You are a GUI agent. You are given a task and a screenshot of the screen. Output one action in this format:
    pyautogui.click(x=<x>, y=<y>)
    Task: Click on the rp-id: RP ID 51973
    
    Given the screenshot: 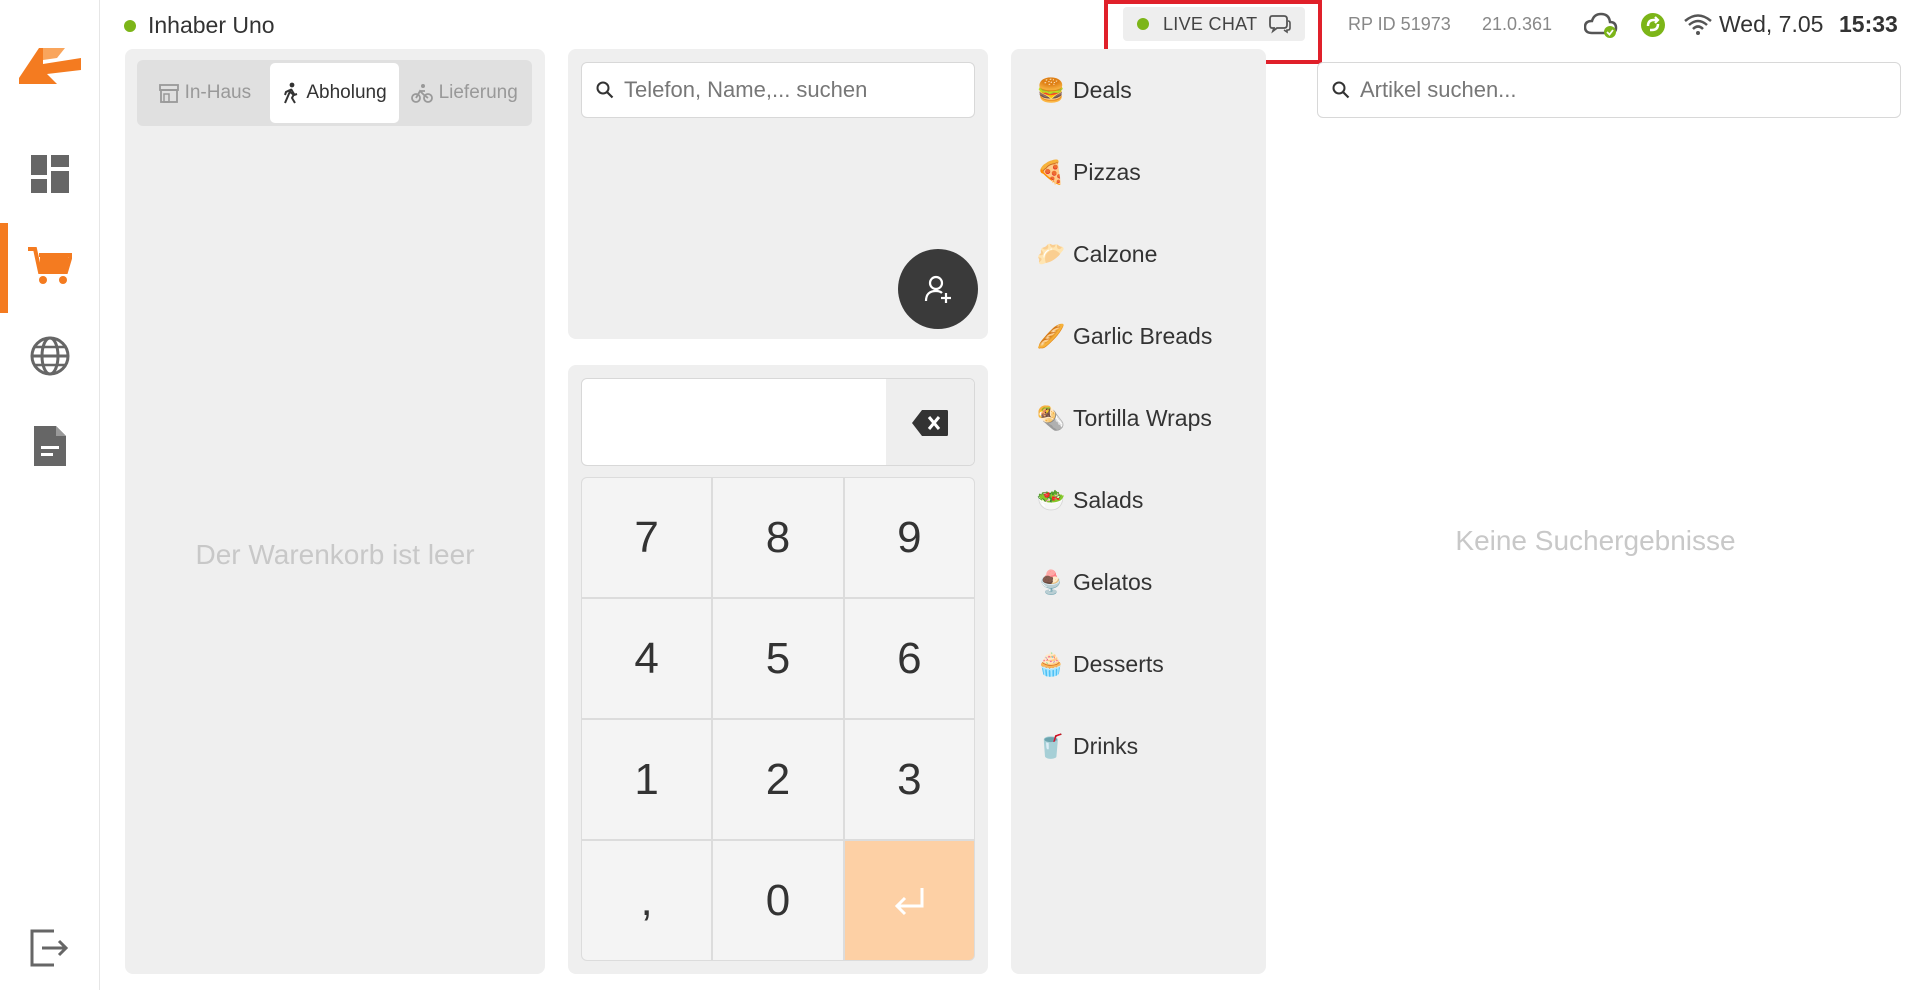 What is the action you would take?
    pyautogui.click(x=1399, y=24)
    